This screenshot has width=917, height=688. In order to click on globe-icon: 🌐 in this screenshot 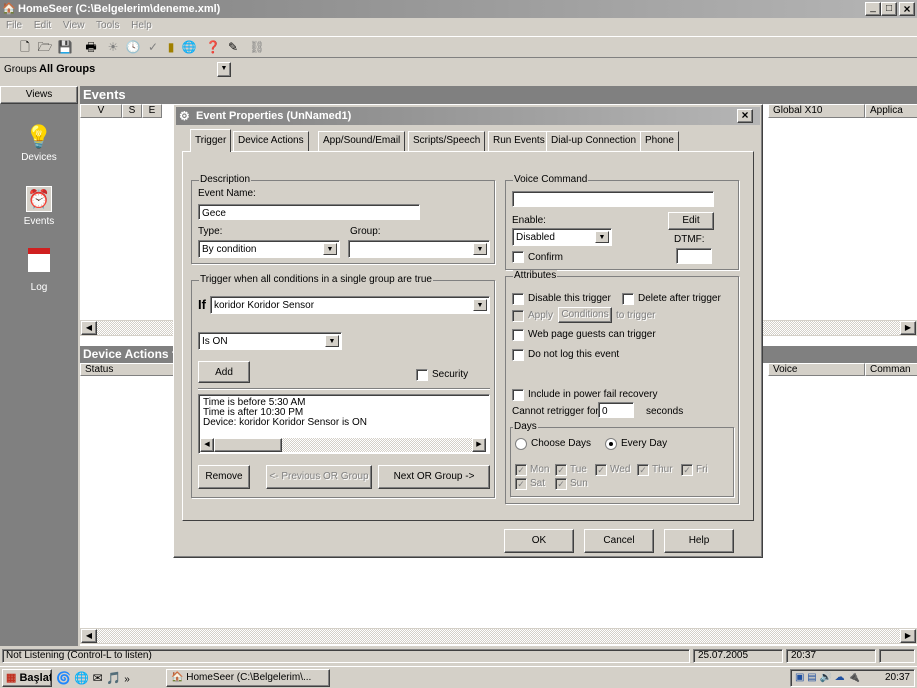, I will do `click(189, 47)`.